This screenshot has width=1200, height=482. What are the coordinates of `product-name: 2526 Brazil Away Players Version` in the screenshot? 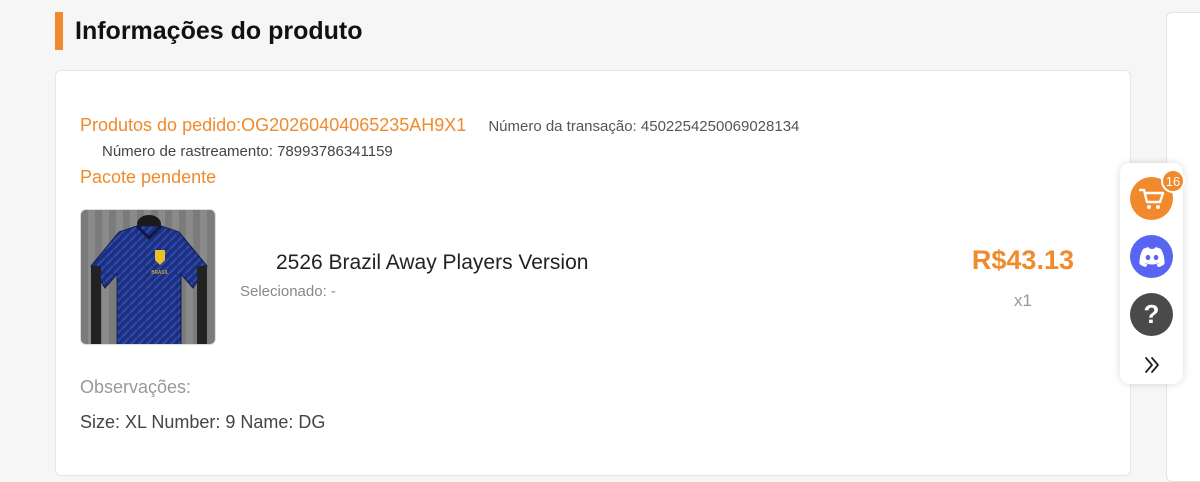 It's located at (432, 263).